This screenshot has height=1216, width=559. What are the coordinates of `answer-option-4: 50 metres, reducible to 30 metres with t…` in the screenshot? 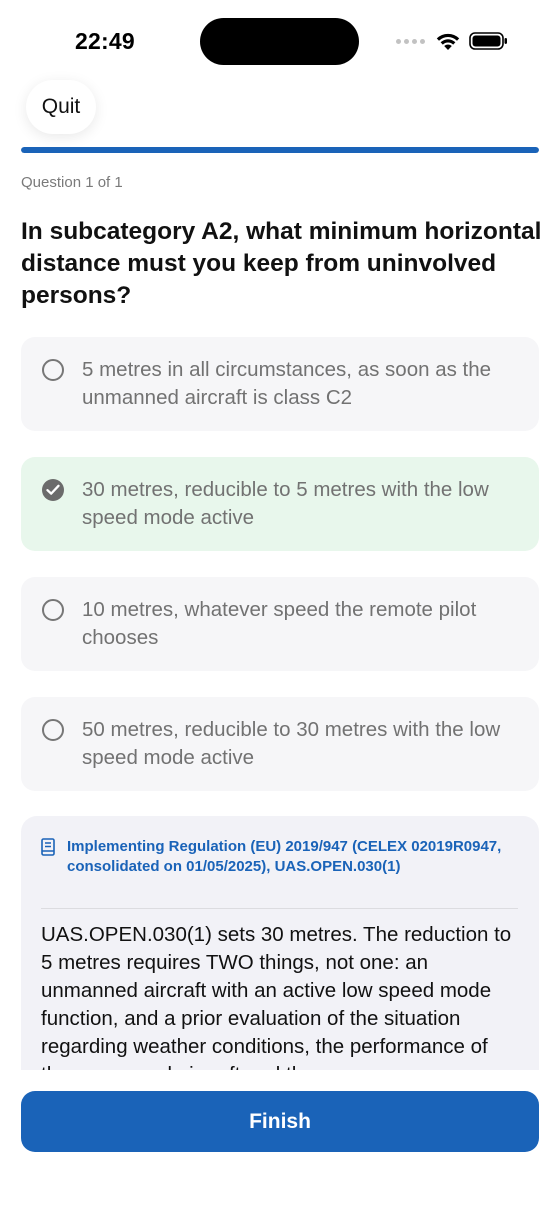 It's located at (280, 744).